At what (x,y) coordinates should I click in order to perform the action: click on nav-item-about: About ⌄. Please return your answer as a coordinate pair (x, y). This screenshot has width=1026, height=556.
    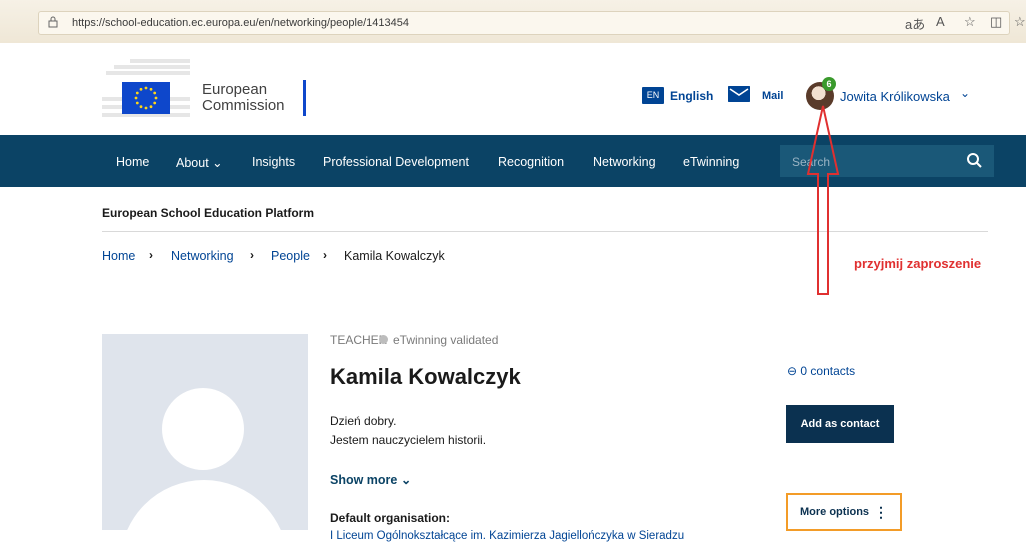
    Looking at the image, I should click on (199, 162).